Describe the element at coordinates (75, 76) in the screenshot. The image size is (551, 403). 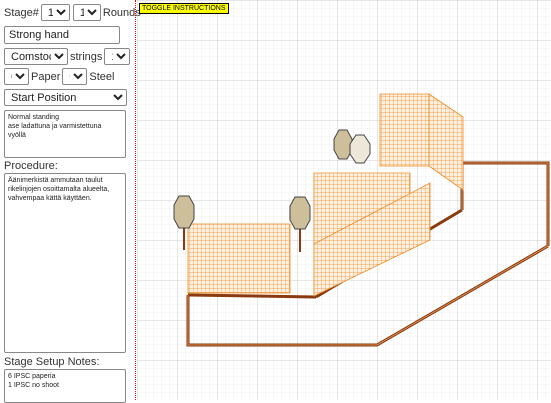
I see `steel-count-select: 0` at that location.